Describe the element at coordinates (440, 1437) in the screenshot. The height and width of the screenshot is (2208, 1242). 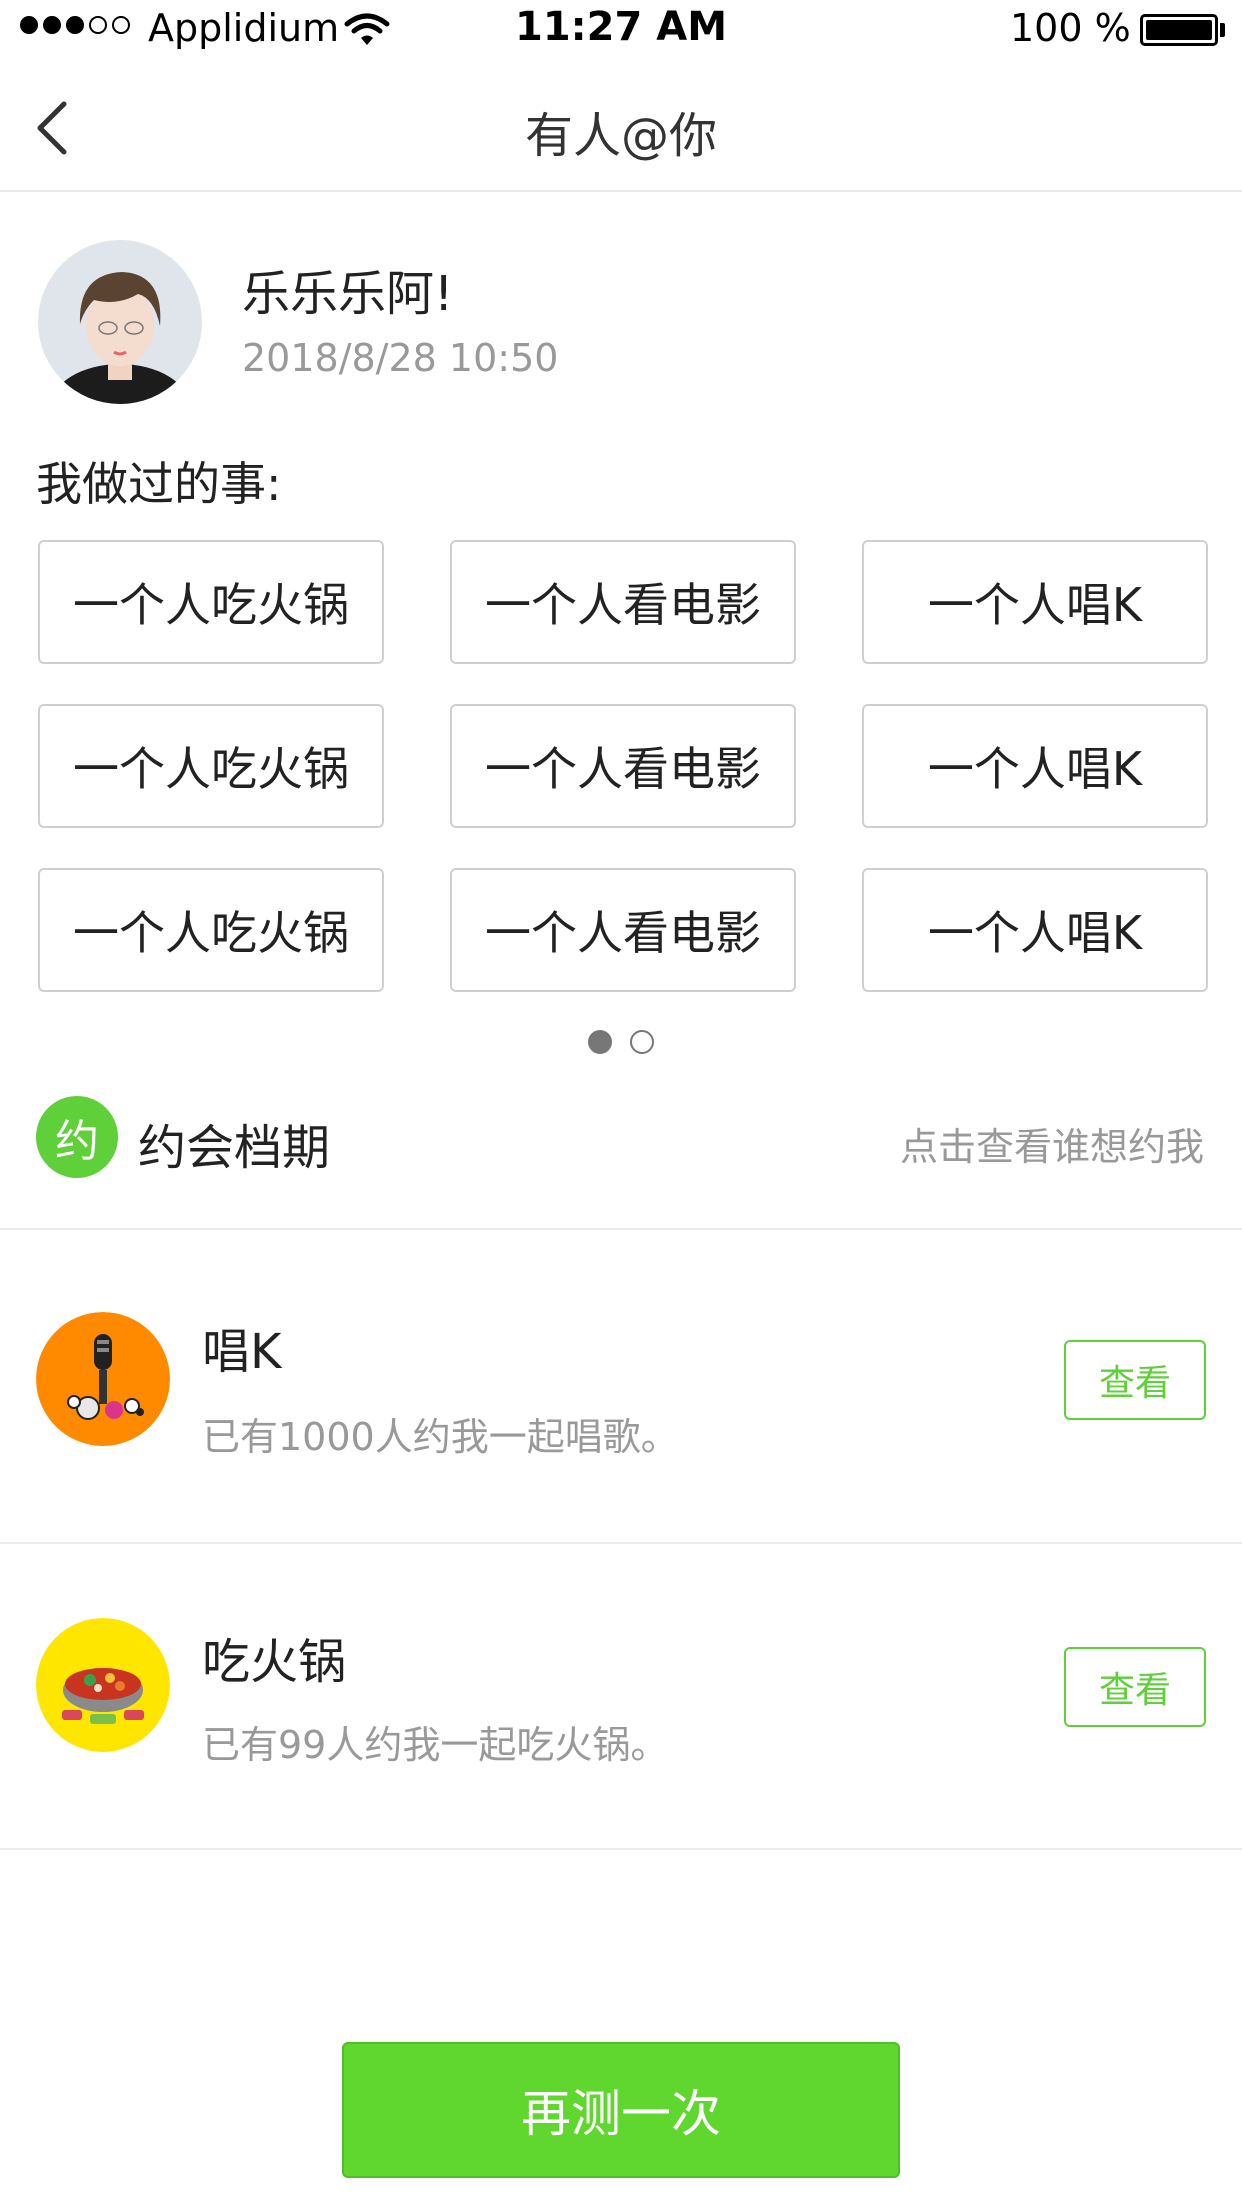
I see `item-desc: 已有1000人约我一起唱歌。` at that location.